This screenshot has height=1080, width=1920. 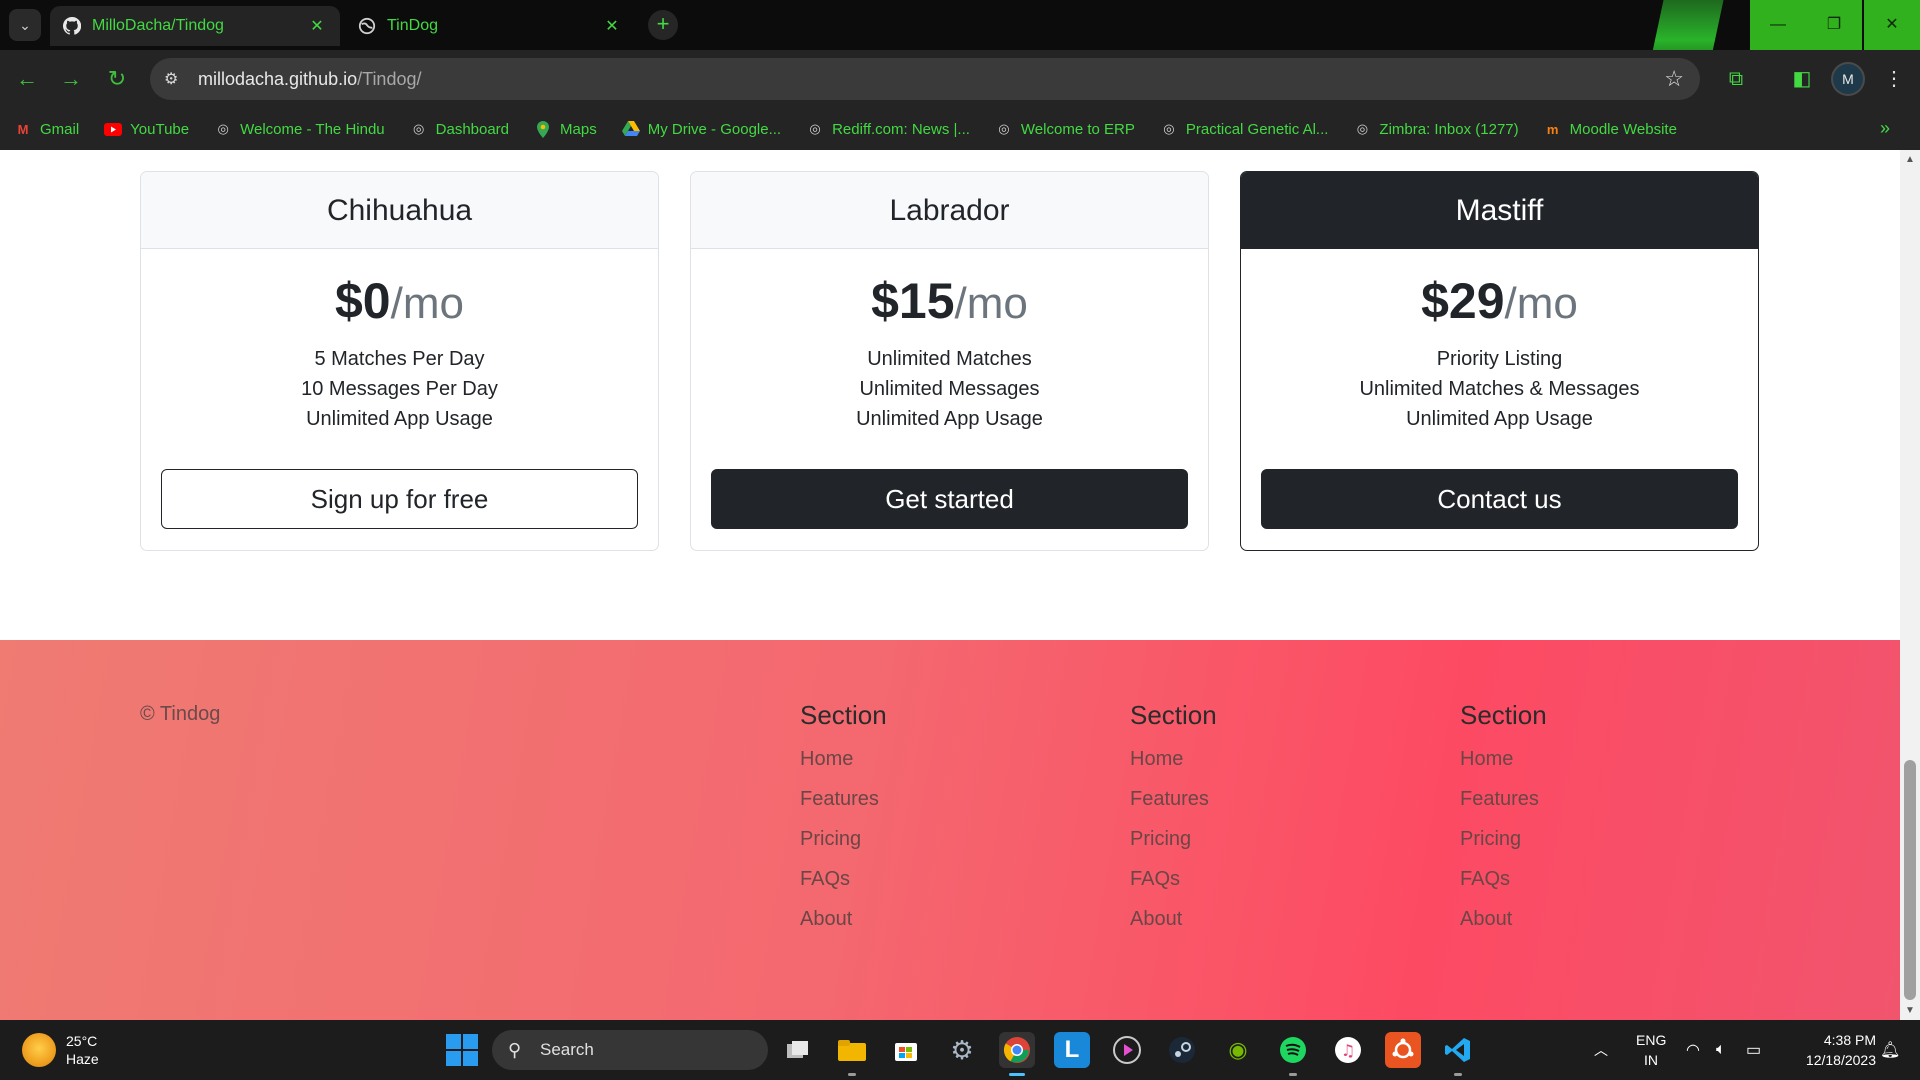 I want to click on tab-title: MilloDacha/Tindog, so click(x=158, y=25).